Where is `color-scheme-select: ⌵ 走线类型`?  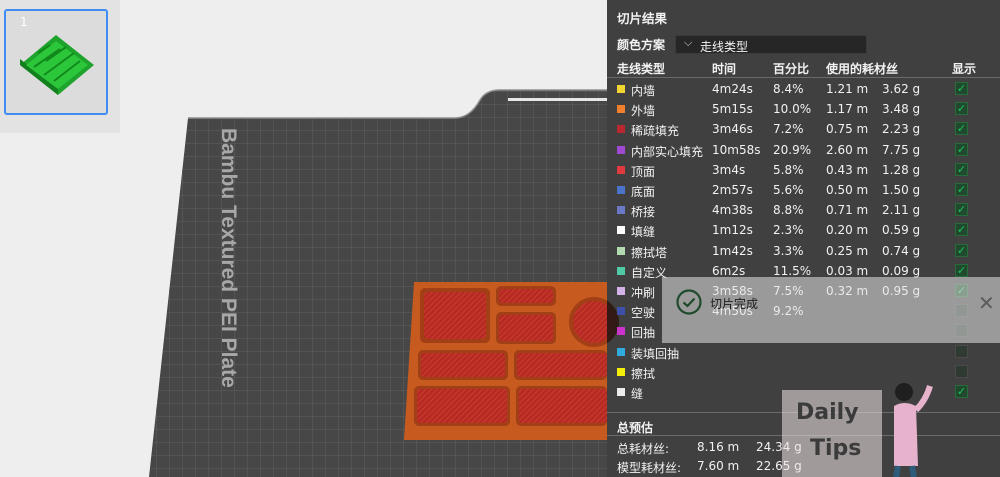 color-scheme-select: ⌵ 走线类型 is located at coordinates (771, 44).